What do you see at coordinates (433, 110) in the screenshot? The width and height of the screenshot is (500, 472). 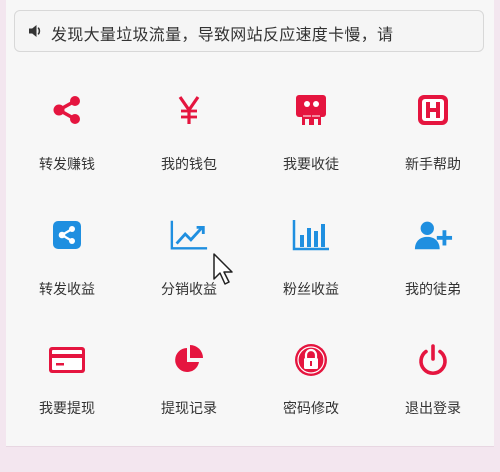 I see `help-h-icon` at bounding box center [433, 110].